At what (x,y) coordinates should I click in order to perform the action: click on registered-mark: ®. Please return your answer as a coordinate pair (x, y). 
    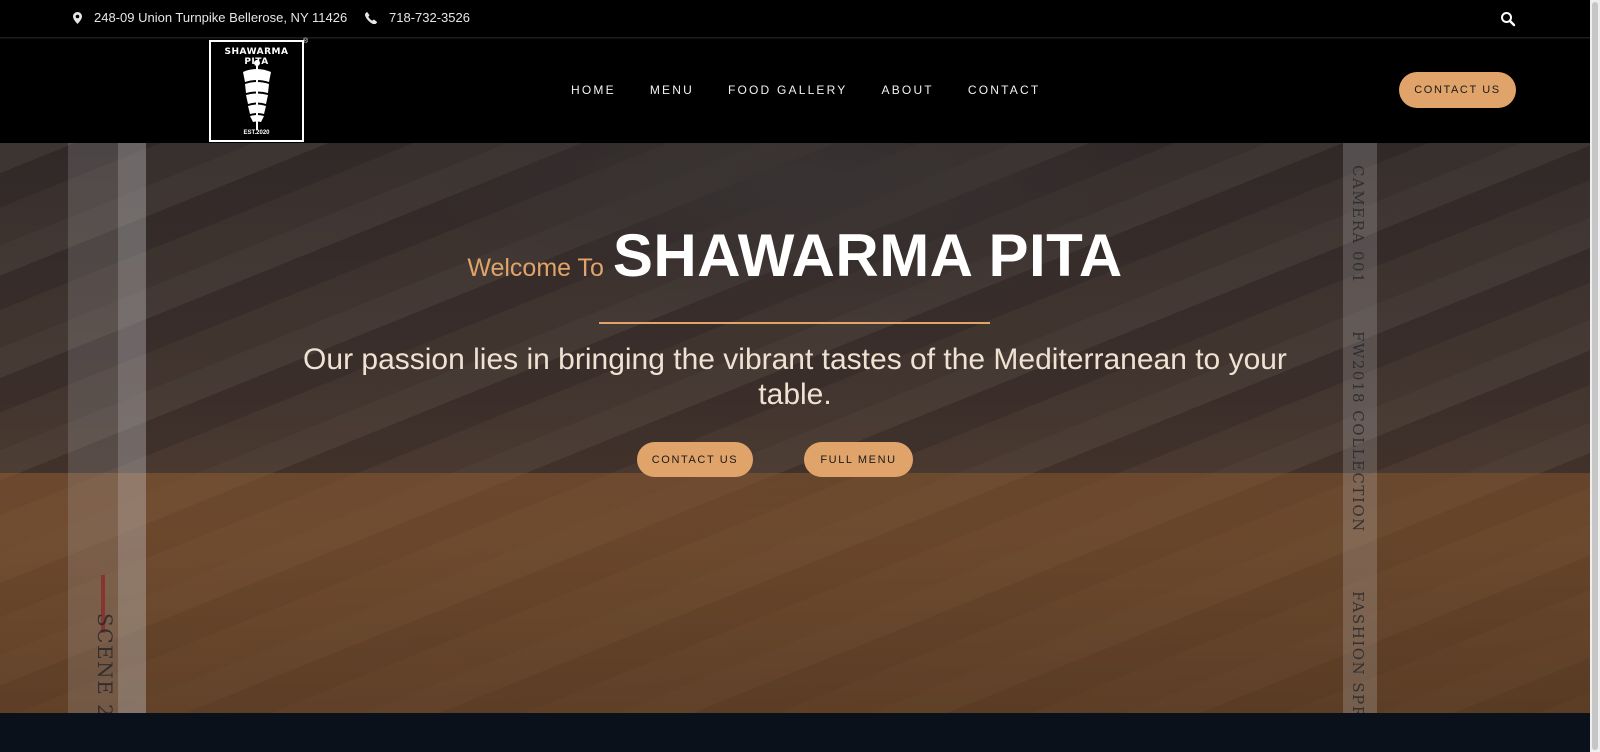
    Looking at the image, I should click on (305, 41).